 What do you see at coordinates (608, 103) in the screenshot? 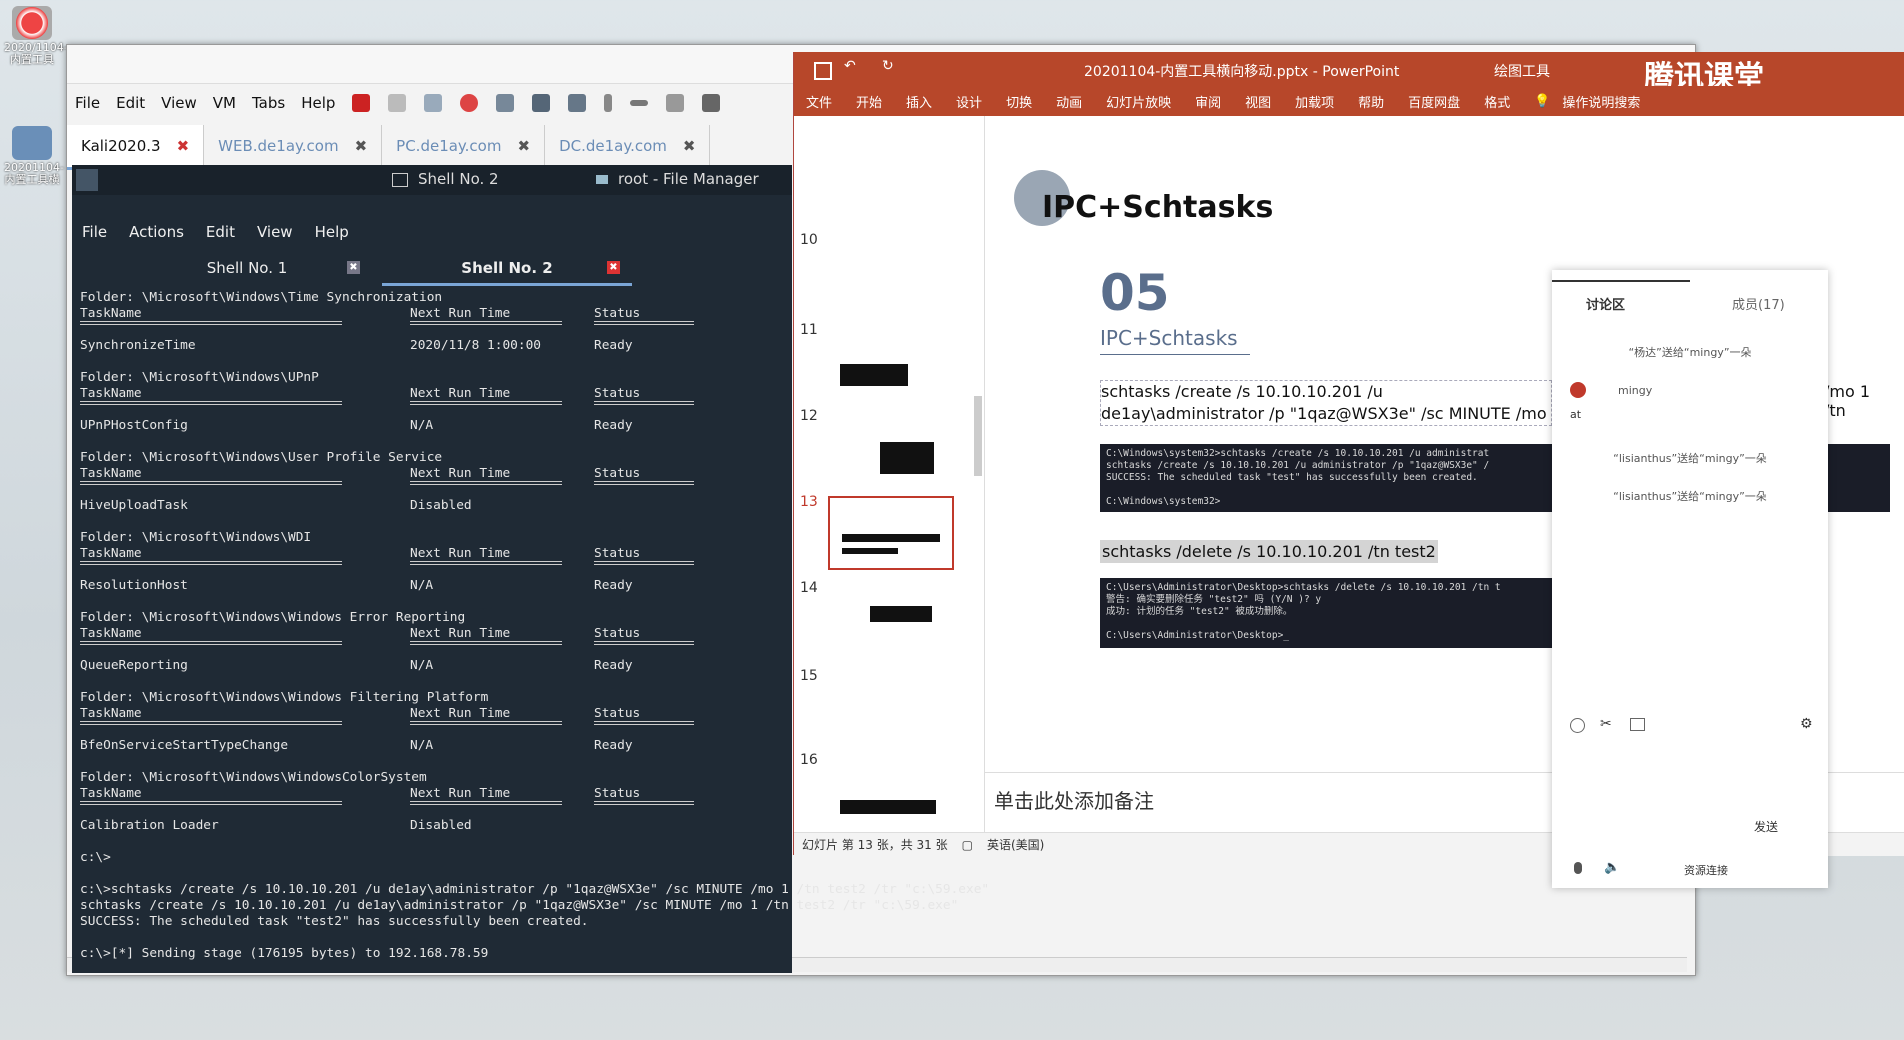
I see `library-icon` at bounding box center [608, 103].